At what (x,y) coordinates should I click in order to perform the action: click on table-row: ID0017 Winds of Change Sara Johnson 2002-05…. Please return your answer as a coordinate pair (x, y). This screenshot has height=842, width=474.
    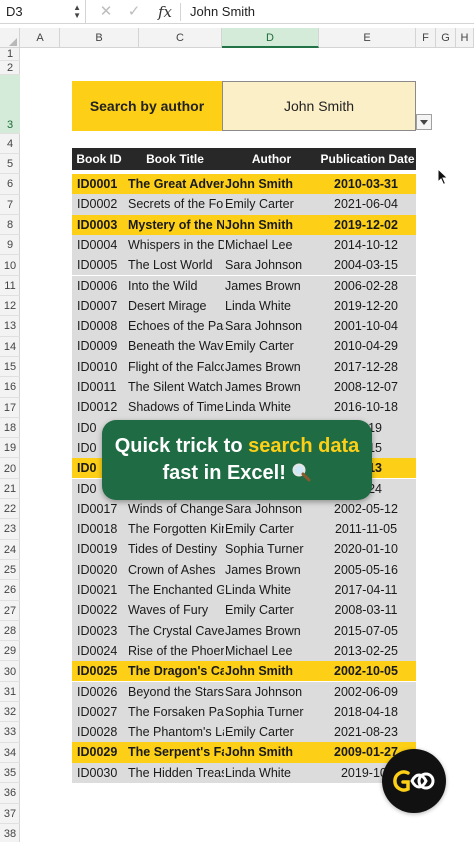
    Looking at the image, I should click on (244, 509).